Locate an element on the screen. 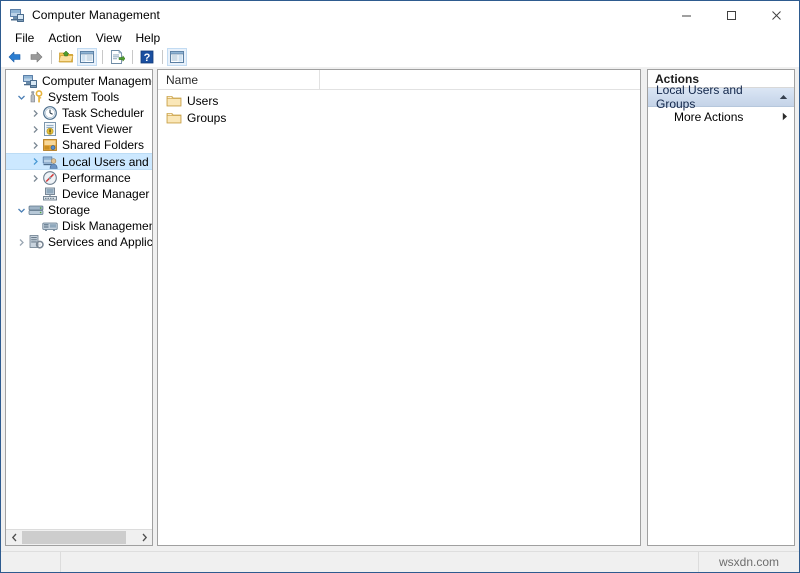 The image size is (800, 573). action-group-local-users-and-groups: Local Users and Groups is located at coordinates (721, 97).